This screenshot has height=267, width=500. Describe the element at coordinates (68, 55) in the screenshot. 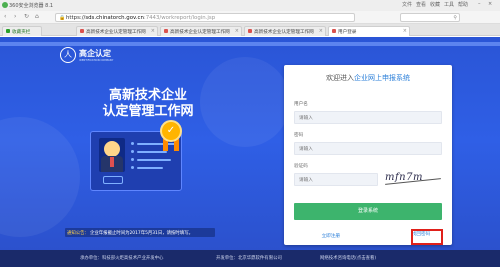

I see `logo-emblem-icon: 人` at that location.